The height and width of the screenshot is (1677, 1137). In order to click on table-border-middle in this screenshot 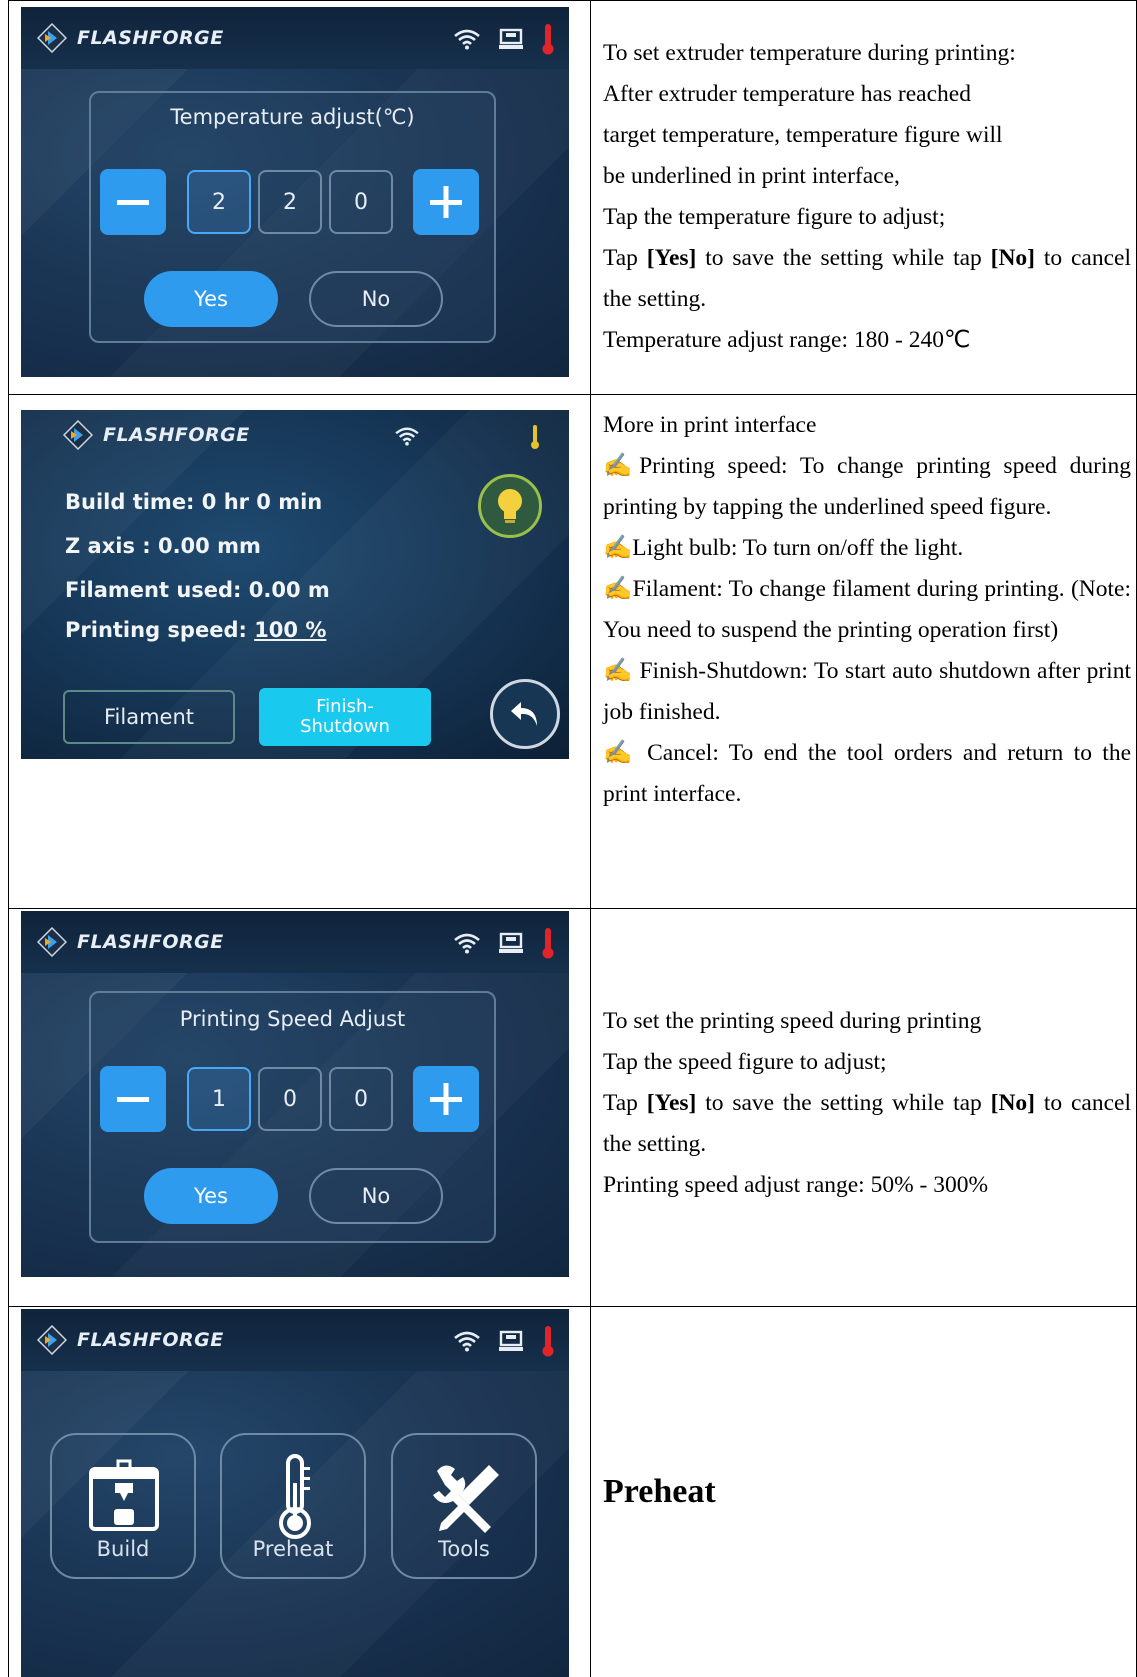, I will do `click(590, 838)`.